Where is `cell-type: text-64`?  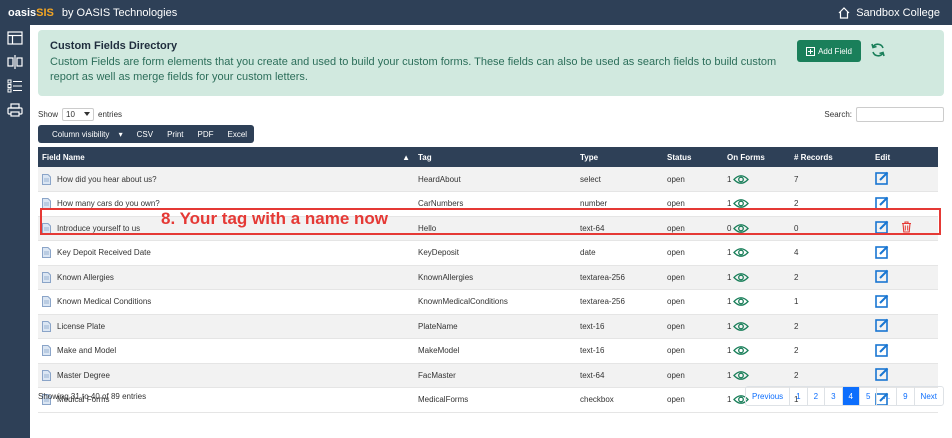 cell-type: text-64 is located at coordinates (619, 375).